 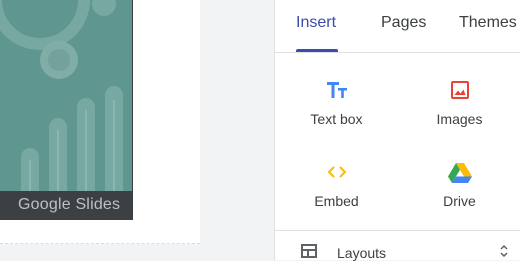 What do you see at coordinates (66, 205) in the screenshot?
I see `google-slides-logo: Google Slides` at bounding box center [66, 205].